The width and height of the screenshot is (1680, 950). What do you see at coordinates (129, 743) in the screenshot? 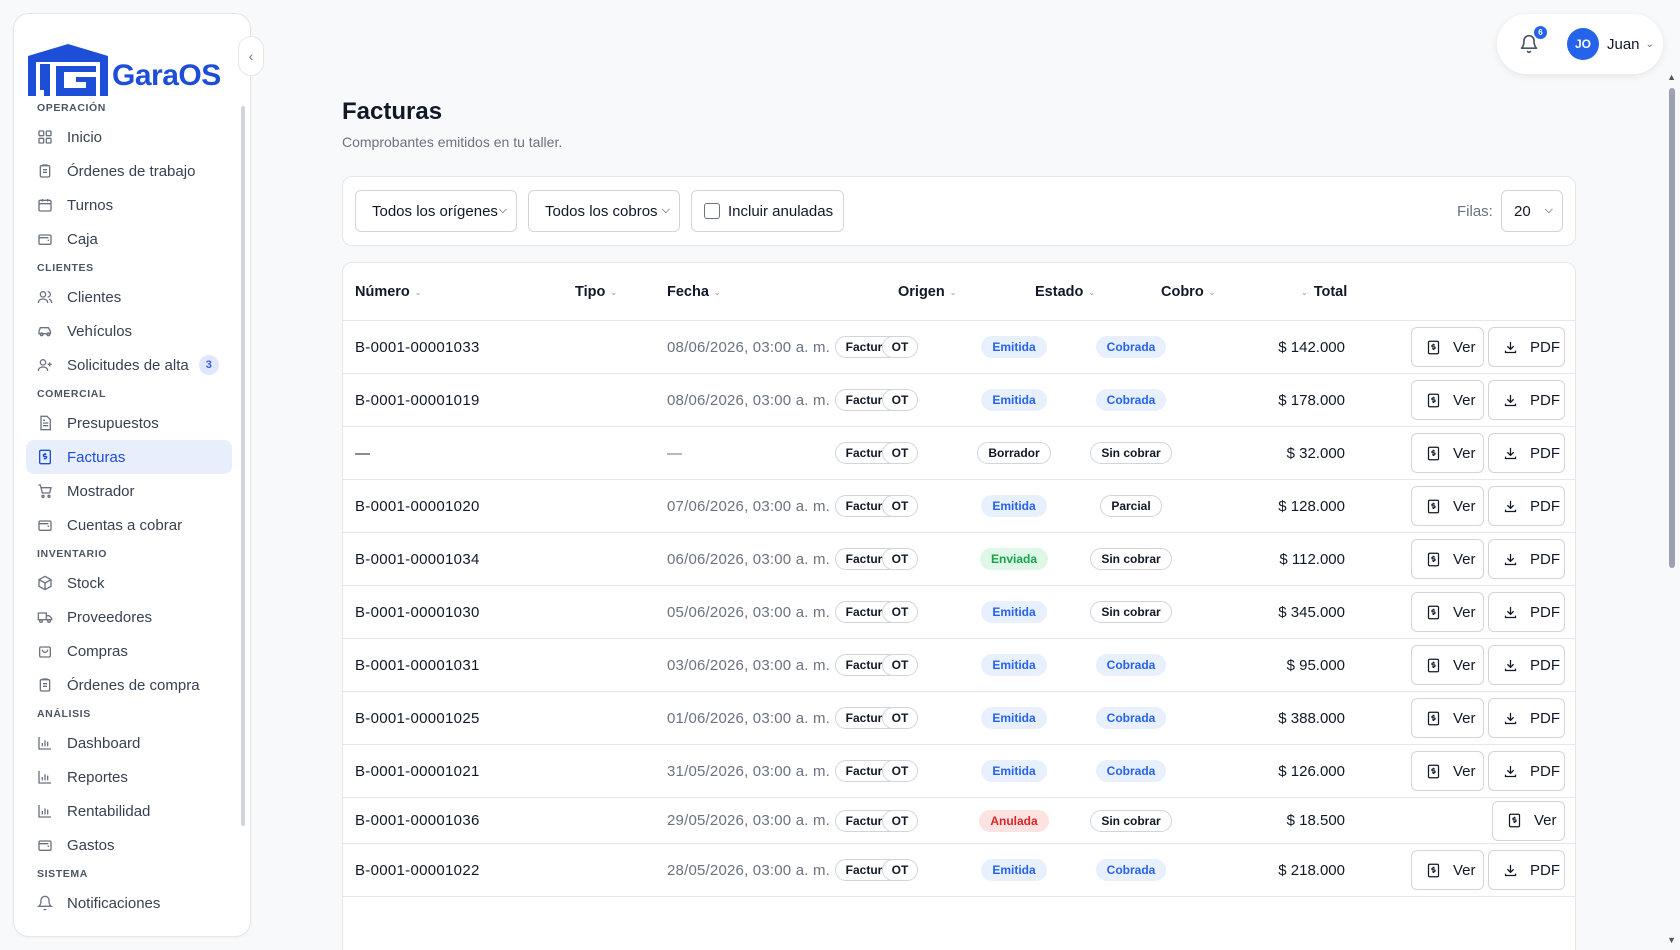
I see `sidebar-item-dashboard: Dashboard` at bounding box center [129, 743].